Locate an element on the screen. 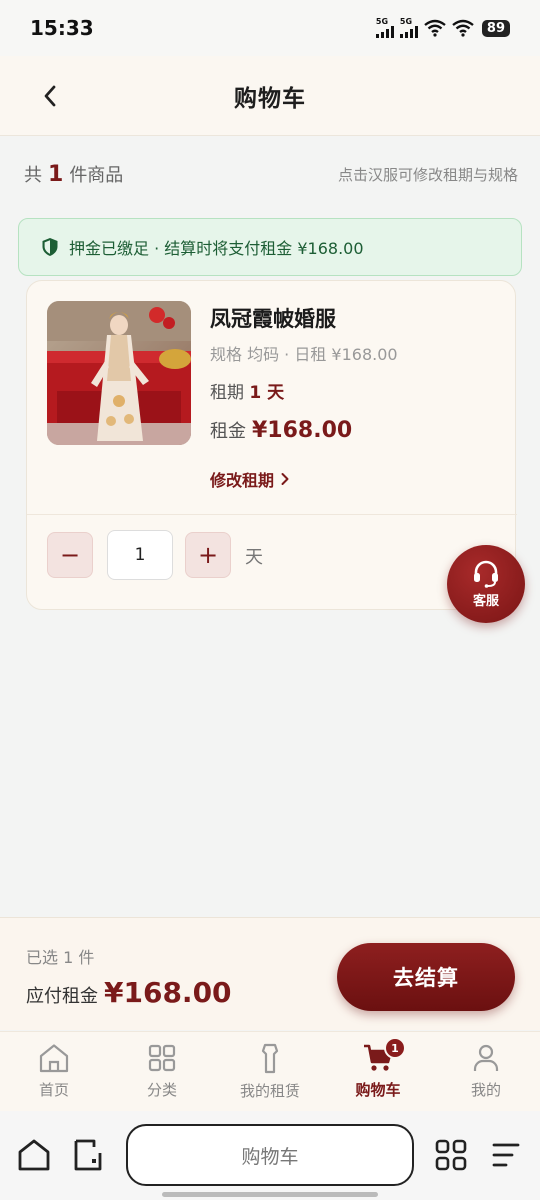 The width and height of the screenshot is (540, 1200). browser-tabs-button is located at coordinates (88, 1155).